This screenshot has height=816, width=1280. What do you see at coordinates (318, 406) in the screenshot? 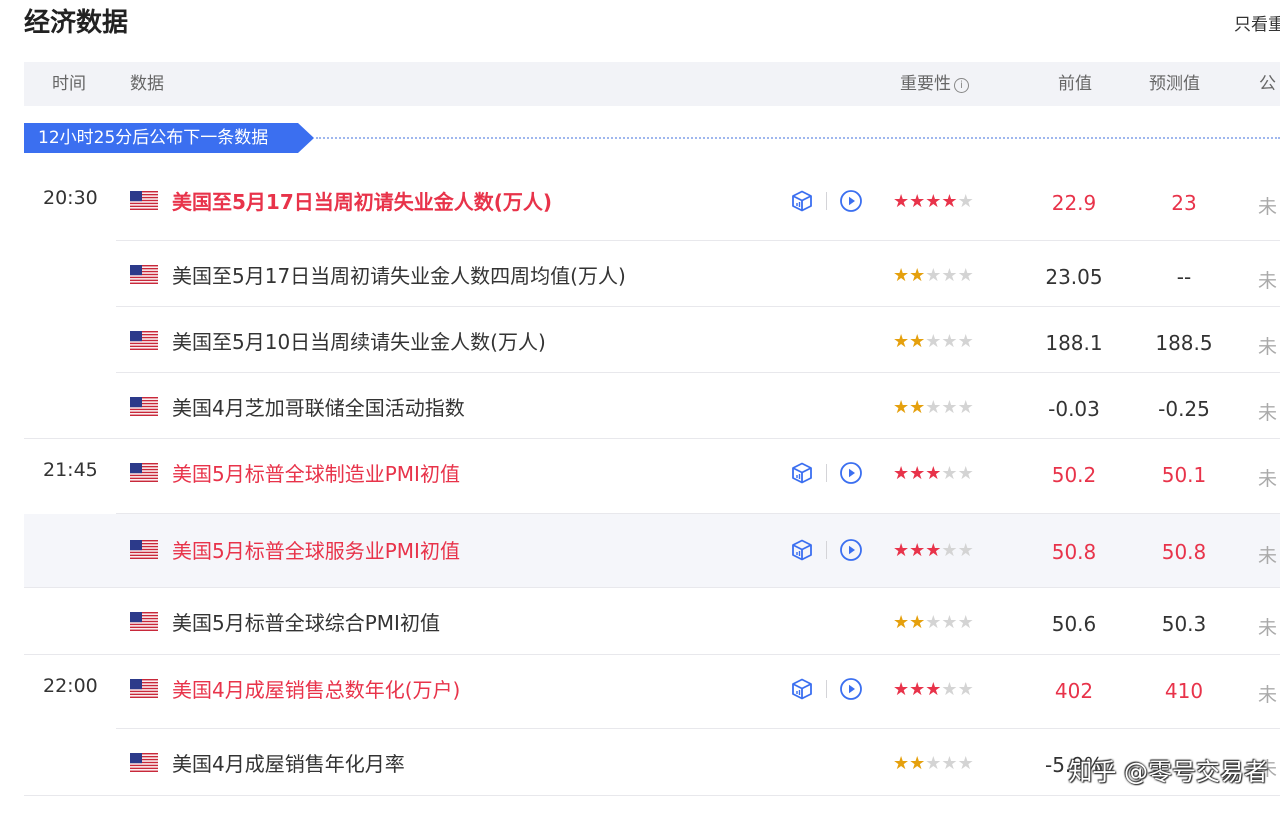
I see `event-name: 美国4月芝加哥联储全国活动指数` at bounding box center [318, 406].